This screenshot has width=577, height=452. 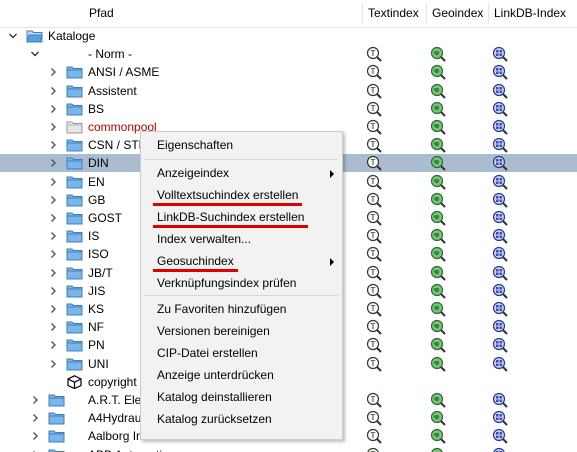 I want to click on menu-item-katalog-zurücksetzen: Katalog zurücksetzen, so click(x=241, y=419).